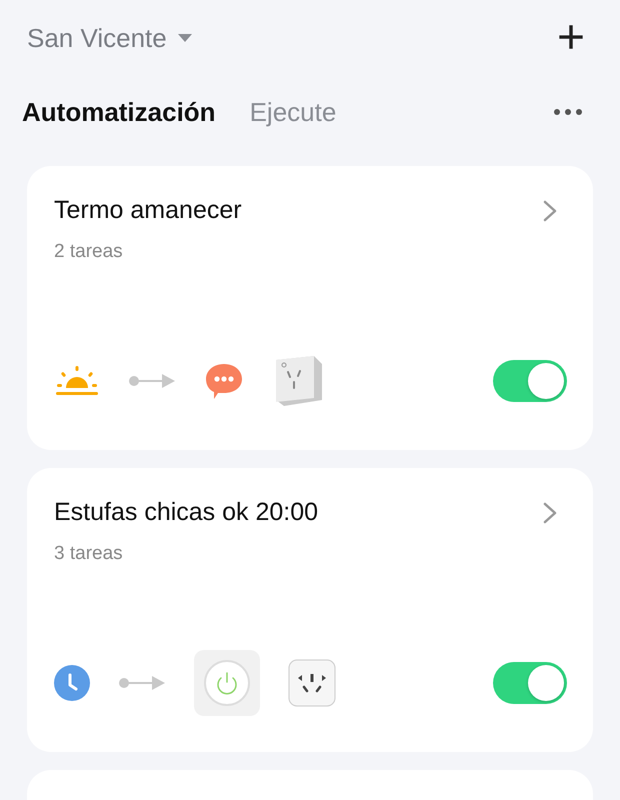 The height and width of the screenshot is (800, 620). I want to click on clock-icon, so click(72, 683).